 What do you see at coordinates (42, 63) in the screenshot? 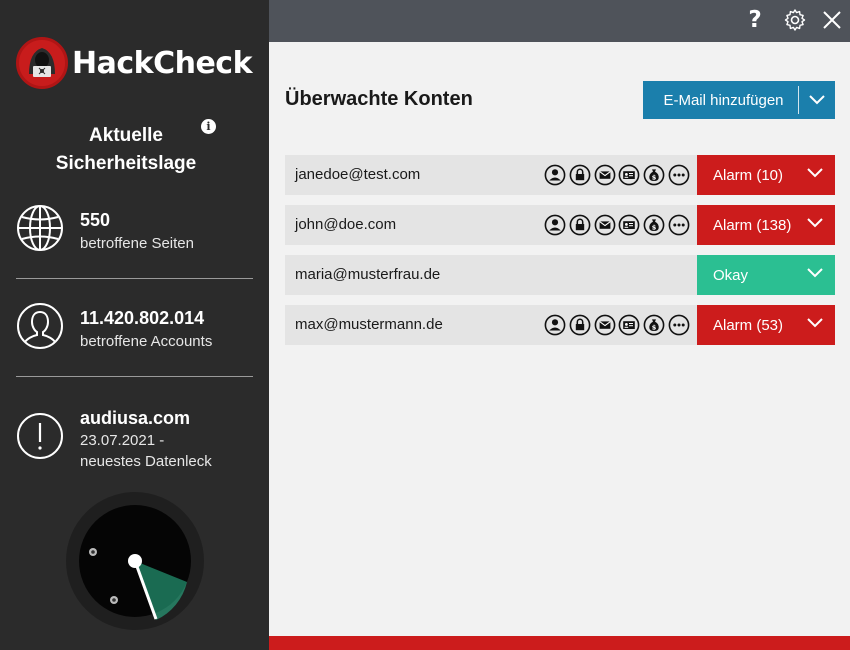
I see `hacker-logo-icon` at bounding box center [42, 63].